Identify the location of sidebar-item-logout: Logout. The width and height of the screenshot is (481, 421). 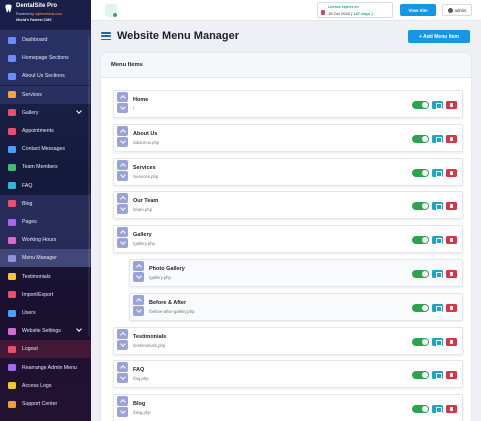
(45, 349).